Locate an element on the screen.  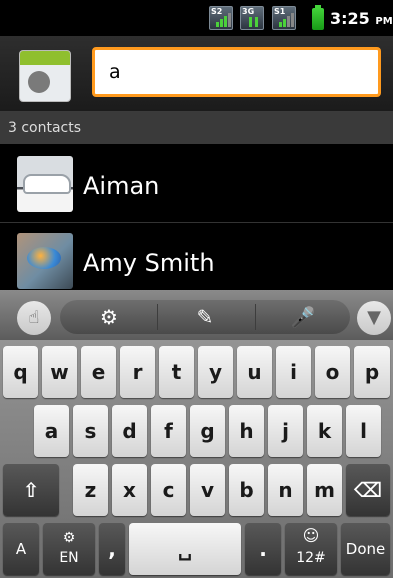
period-key: . is located at coordinates (263, 549).